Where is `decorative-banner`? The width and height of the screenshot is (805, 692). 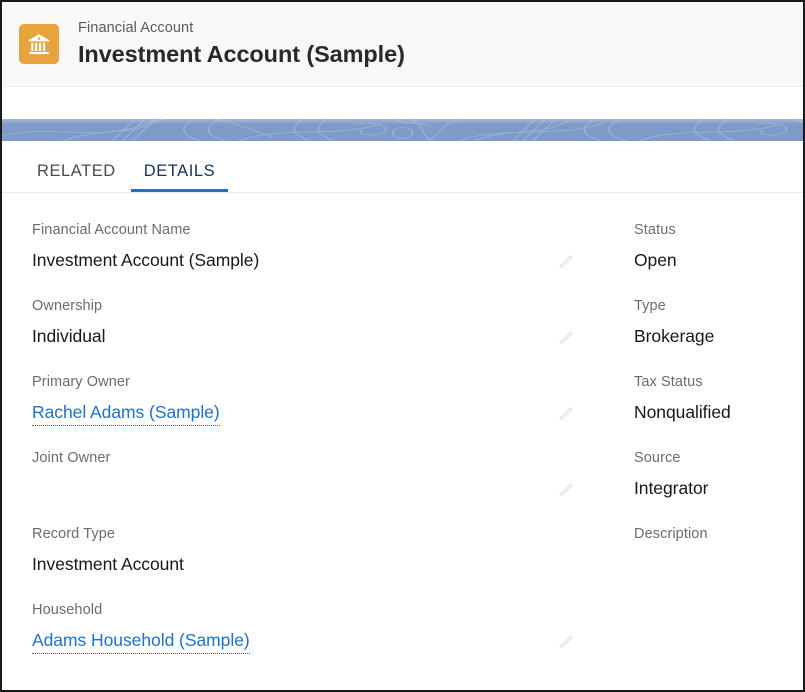 decorative-banner is located at coordinates (402, 130).